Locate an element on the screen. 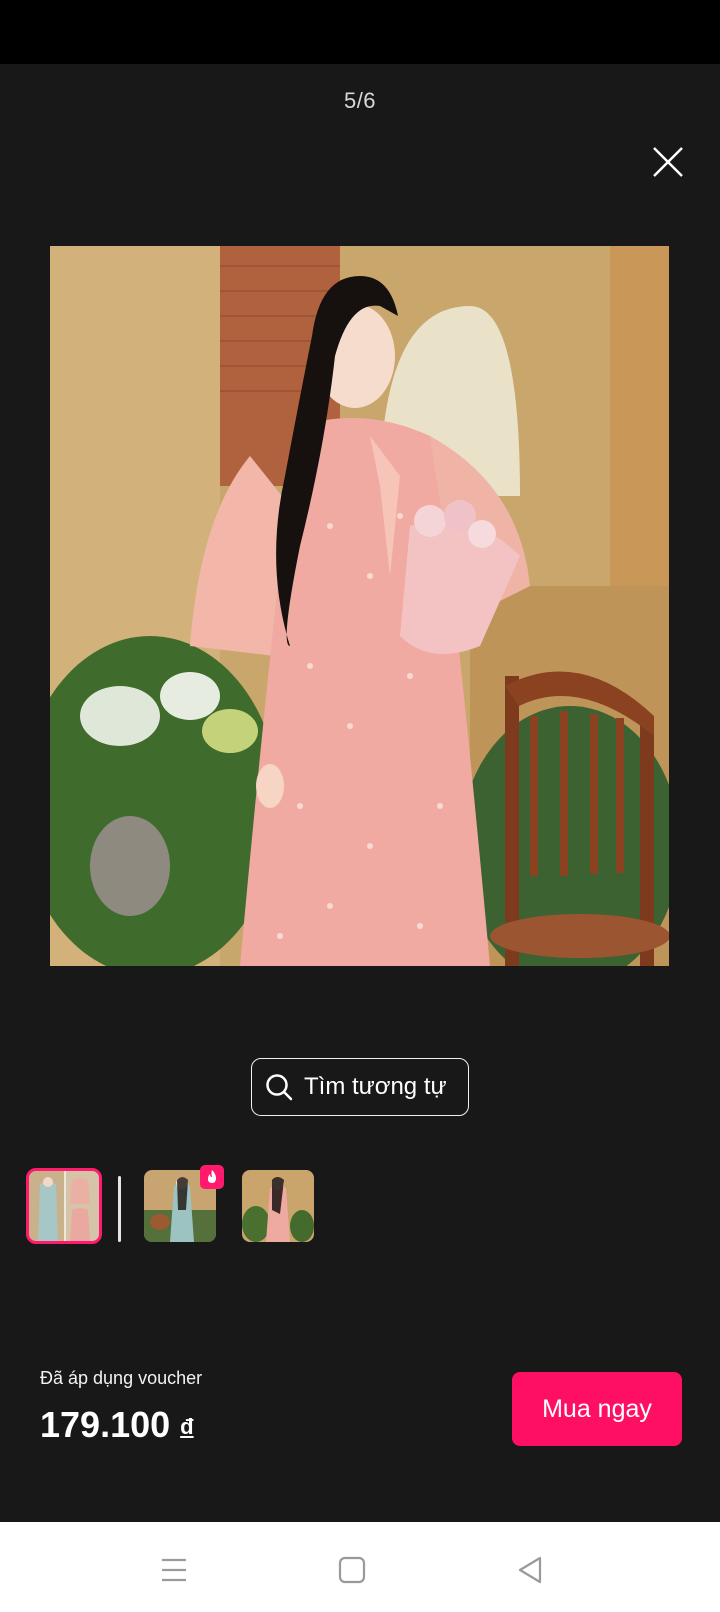  close-button is located at coordinates (668, 162).